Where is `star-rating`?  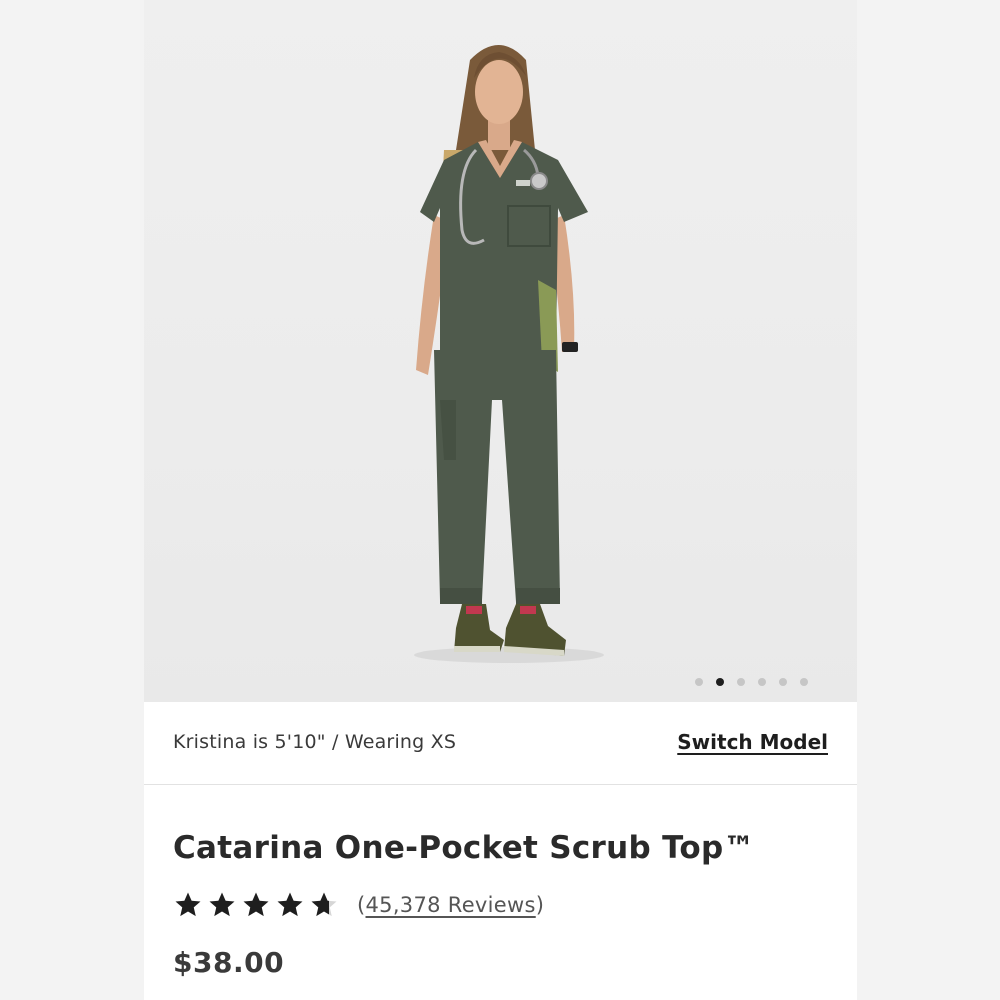
star-rating is located at coordinates (256, 905).